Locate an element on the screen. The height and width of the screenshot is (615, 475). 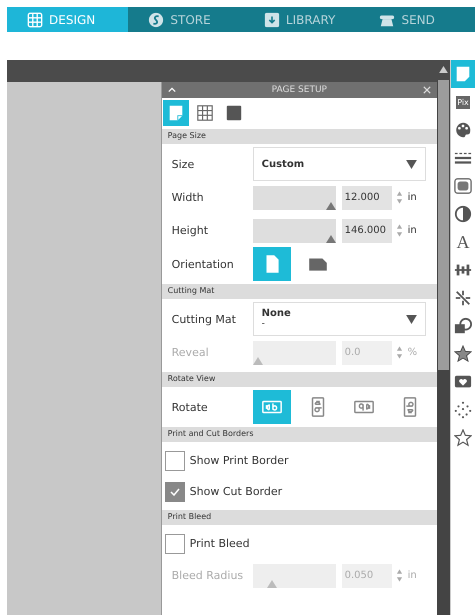
dropdown: None - is located at coordinates (339, 319).